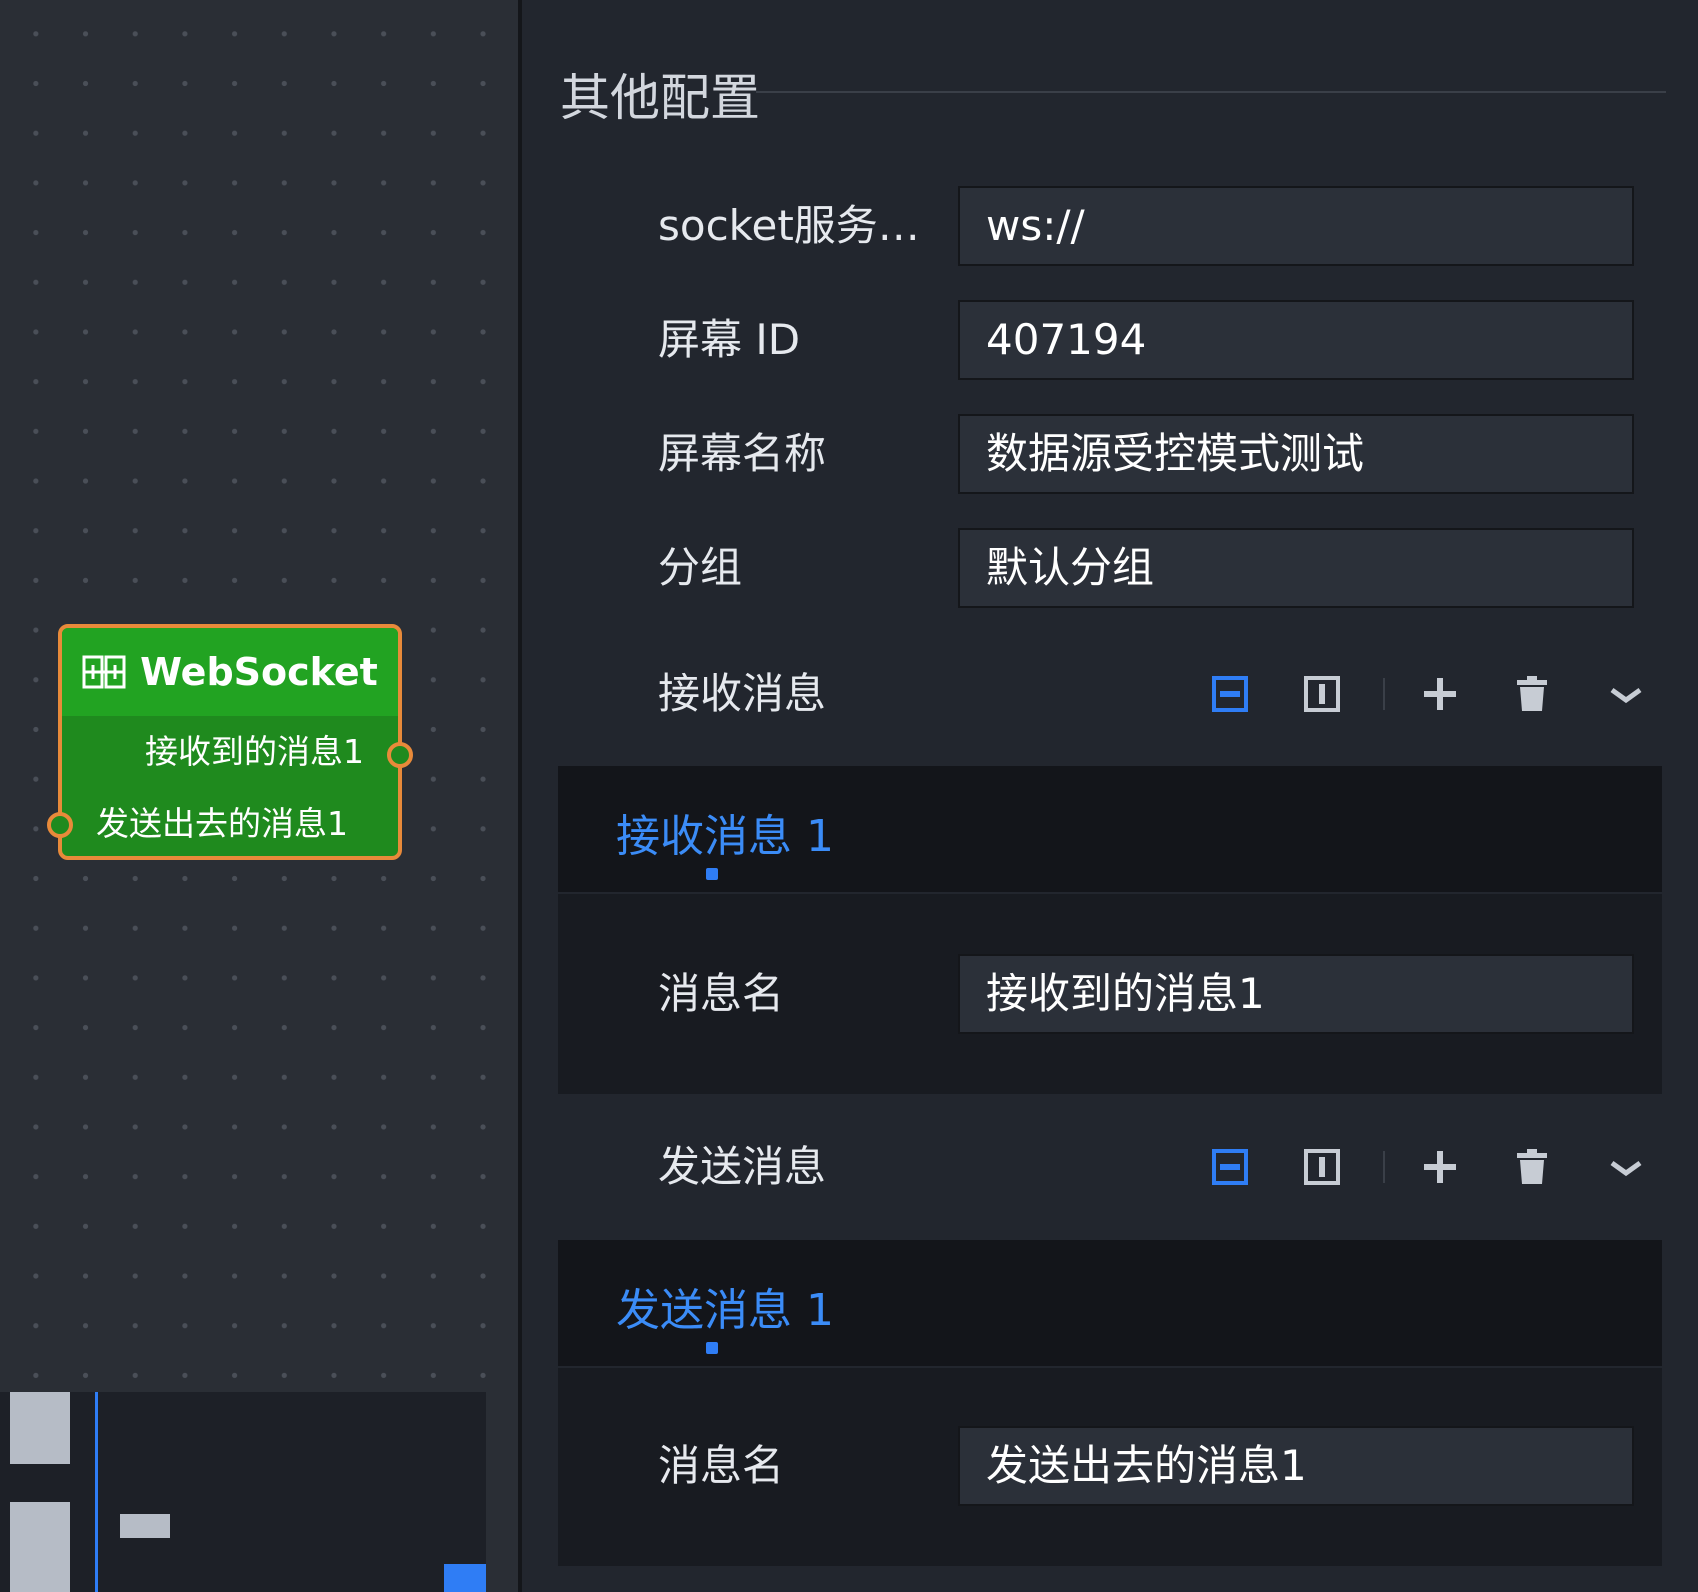 This screenshot has width=1698, height=1592. I want to click on receive-tab-bar: 接收消息 1, so click(1110, 829).